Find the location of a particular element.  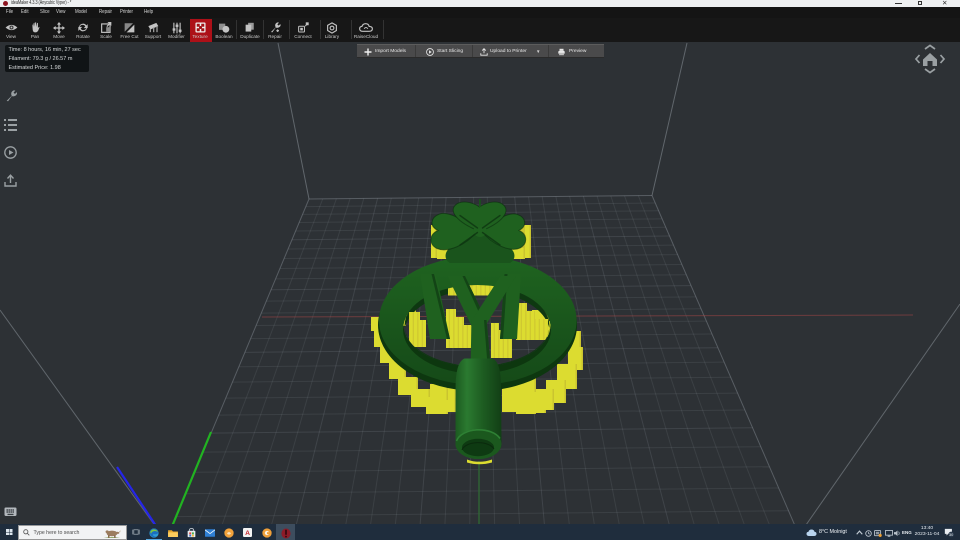

svg-text: A is located at coordinates (247, 533).